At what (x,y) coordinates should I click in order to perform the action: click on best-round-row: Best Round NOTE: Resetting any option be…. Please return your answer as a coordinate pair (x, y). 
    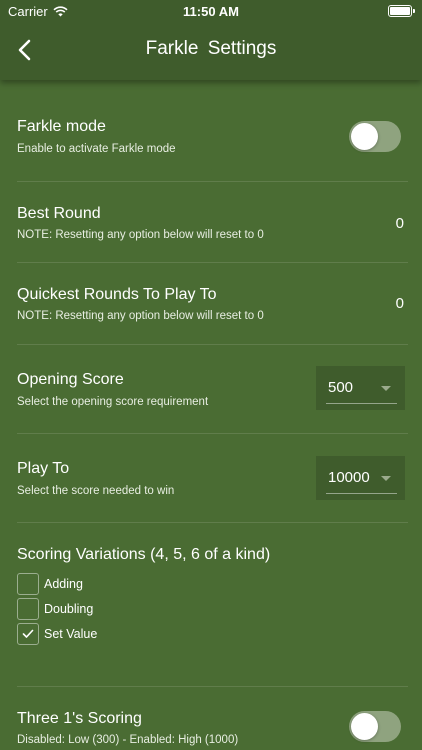
    Looking at the image, I should click on (212, 222).